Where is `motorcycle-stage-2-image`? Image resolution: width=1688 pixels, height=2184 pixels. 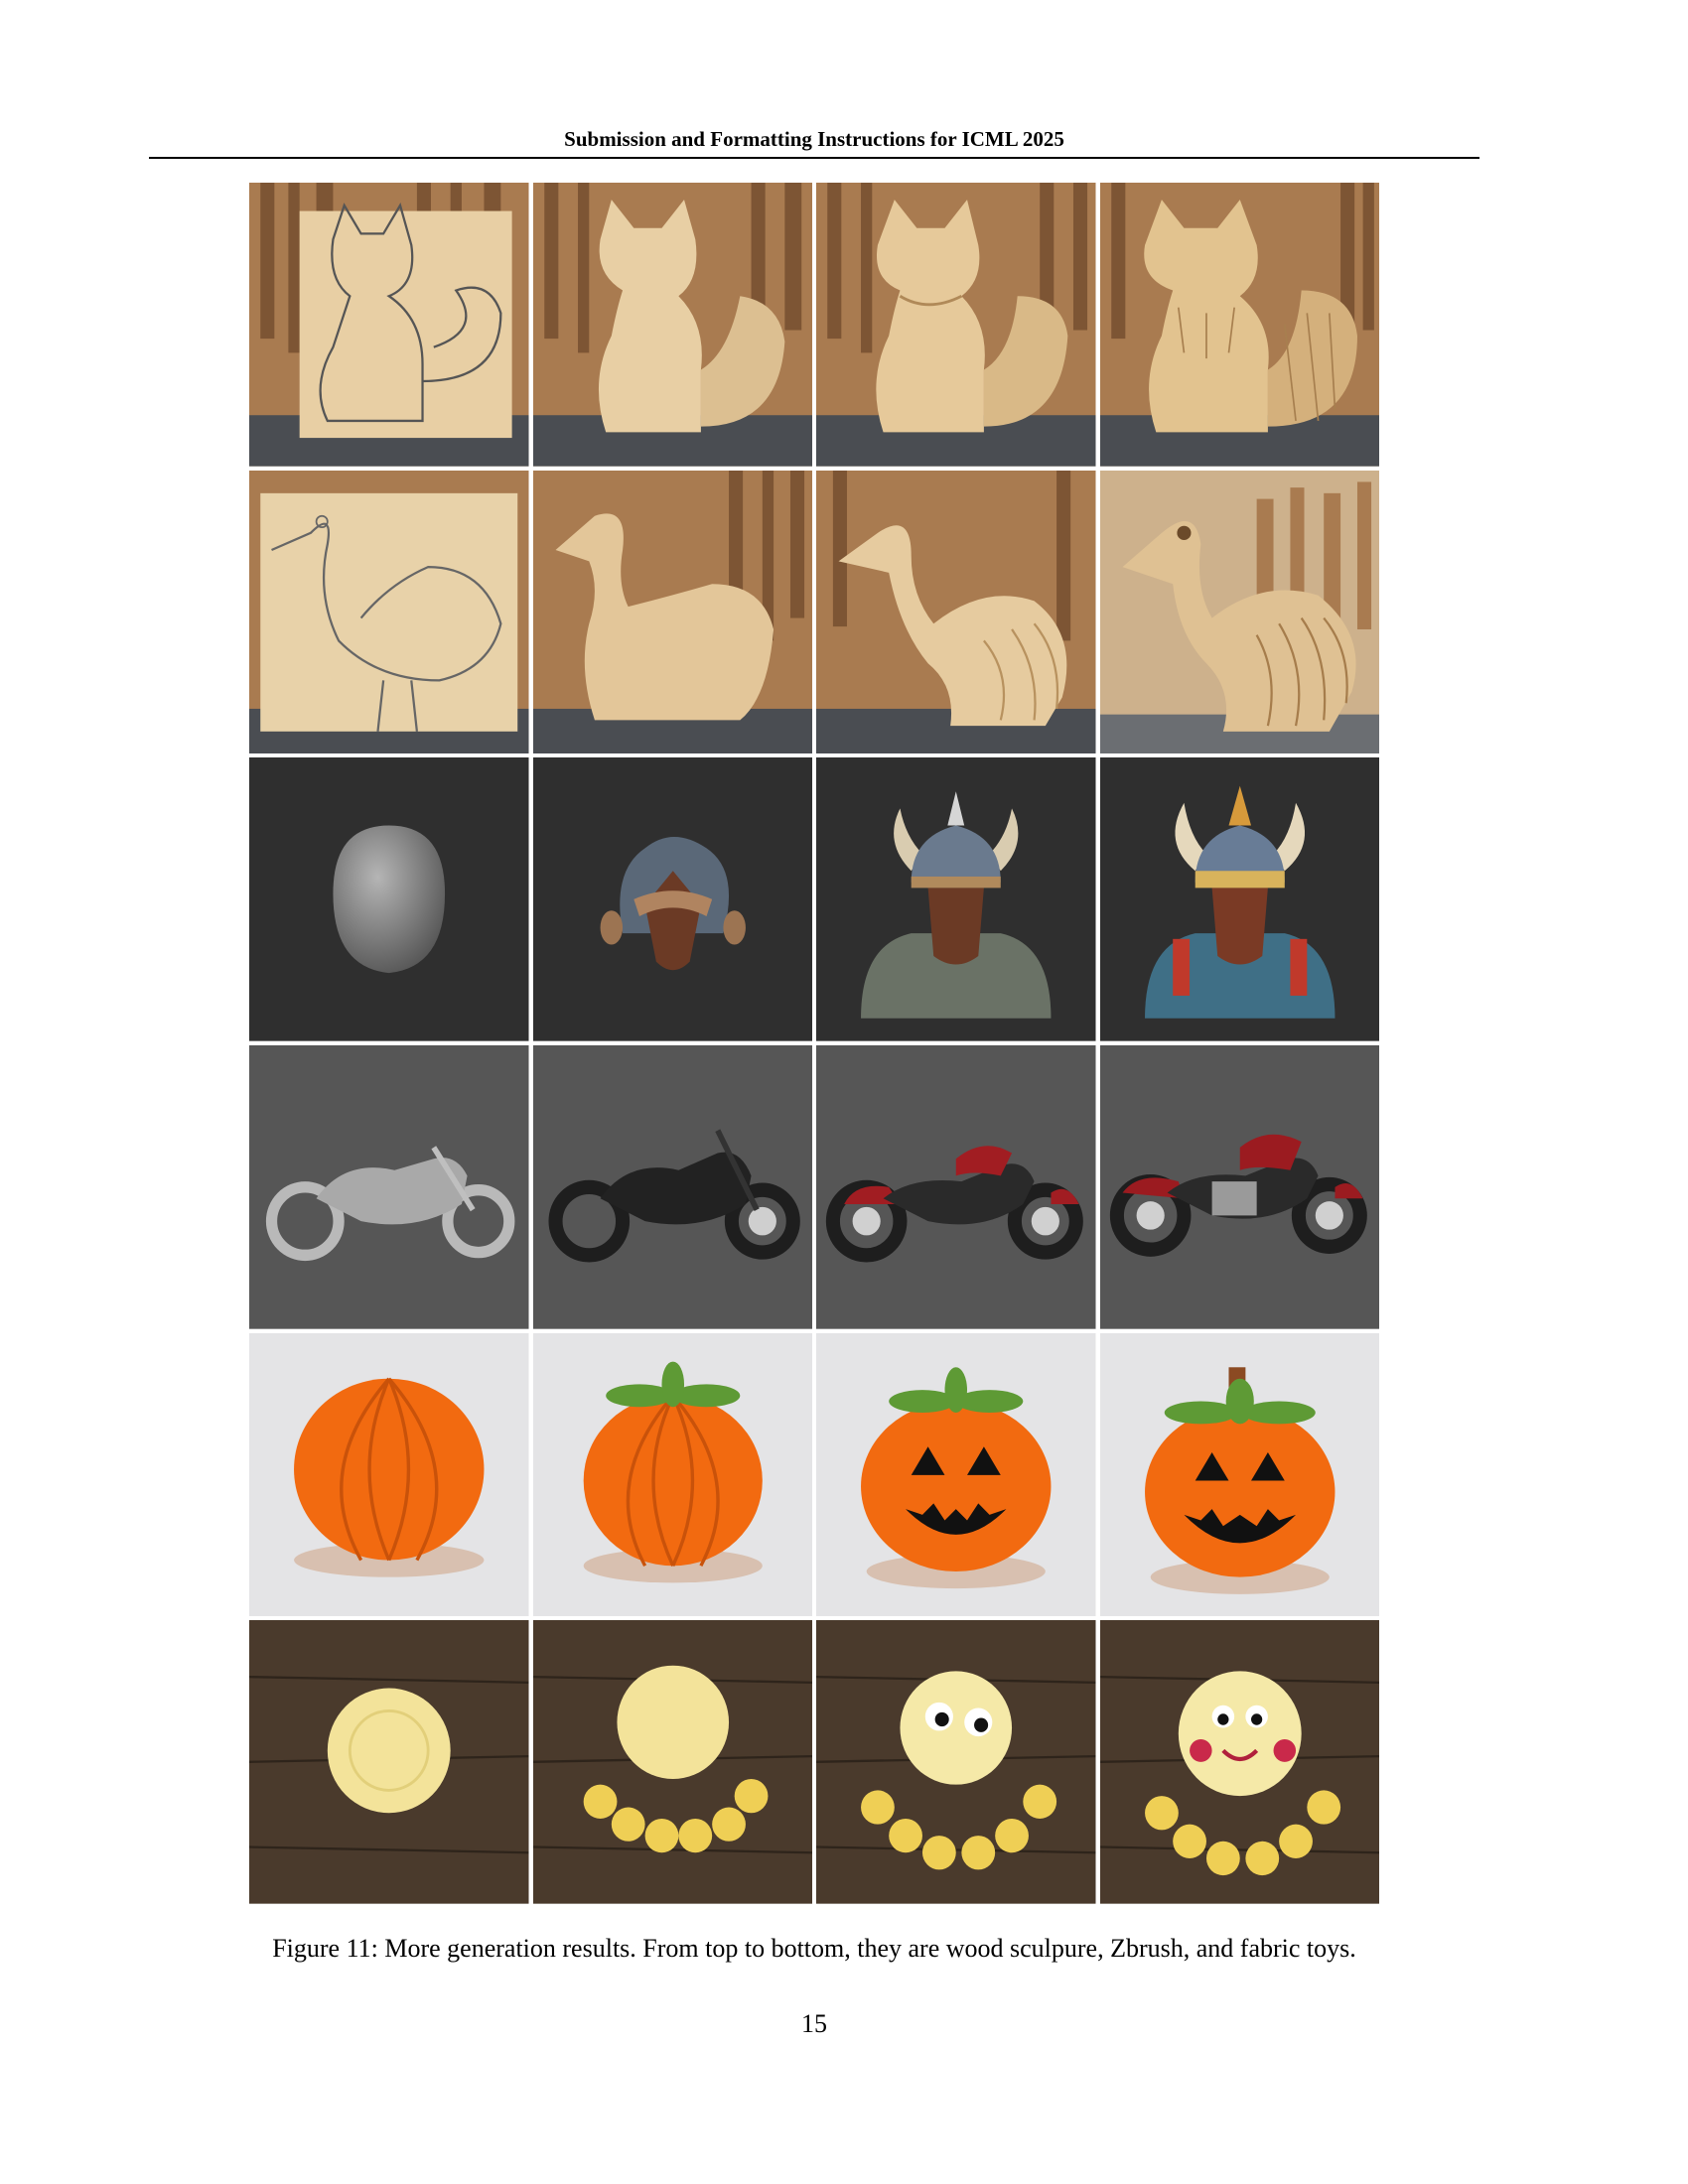 motorcycle-stage-2-image is located at coordinates (672, 1186).